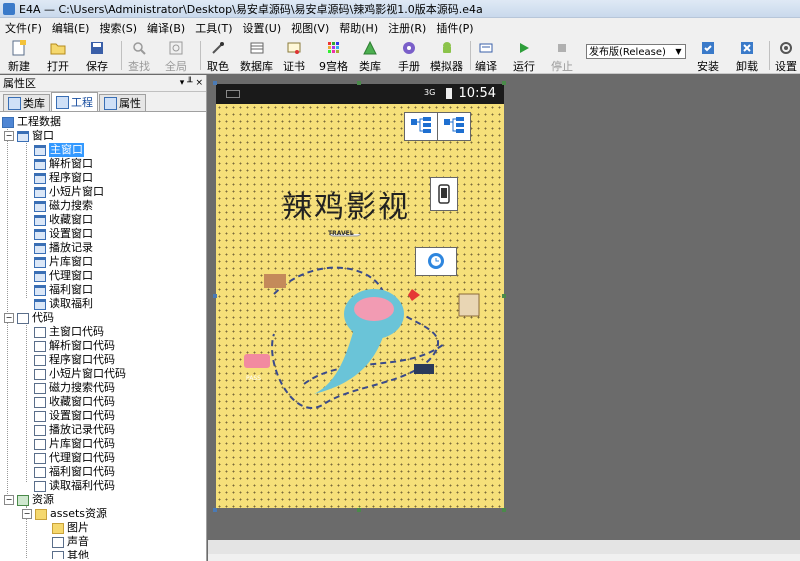 The height and width of the screenshot is (561, 800). Describe the element at coordinates (360, 94) in the screenshot. I see `android-status-bar: 3G 10:54` at that location.